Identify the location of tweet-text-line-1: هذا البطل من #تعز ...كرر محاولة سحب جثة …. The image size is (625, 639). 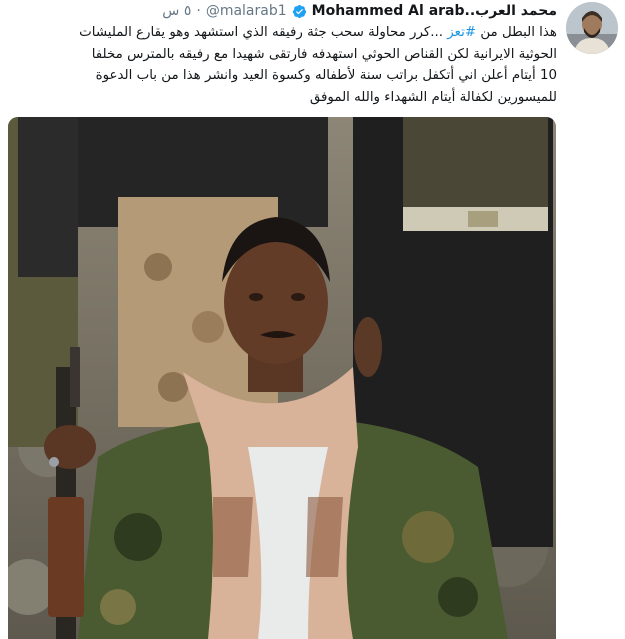
(281, 33).